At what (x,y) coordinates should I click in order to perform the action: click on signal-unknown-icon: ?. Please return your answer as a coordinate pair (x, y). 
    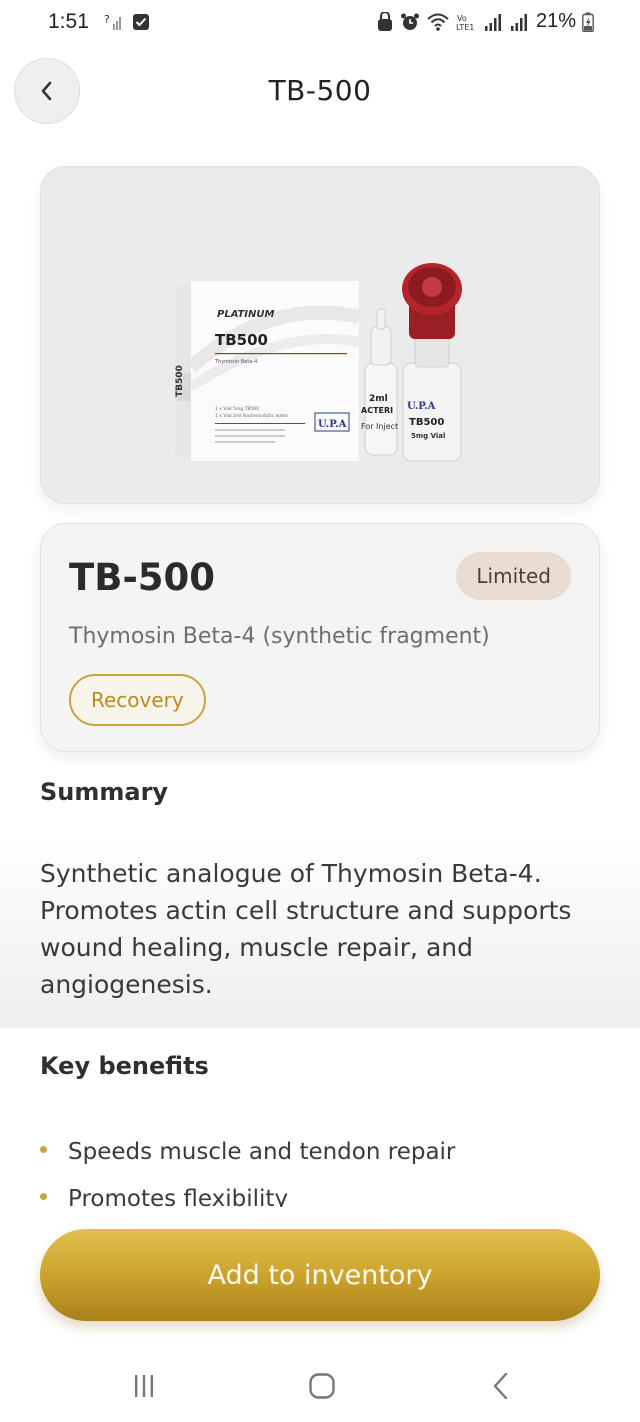
    Looking at the image, I should click on (112, 21).